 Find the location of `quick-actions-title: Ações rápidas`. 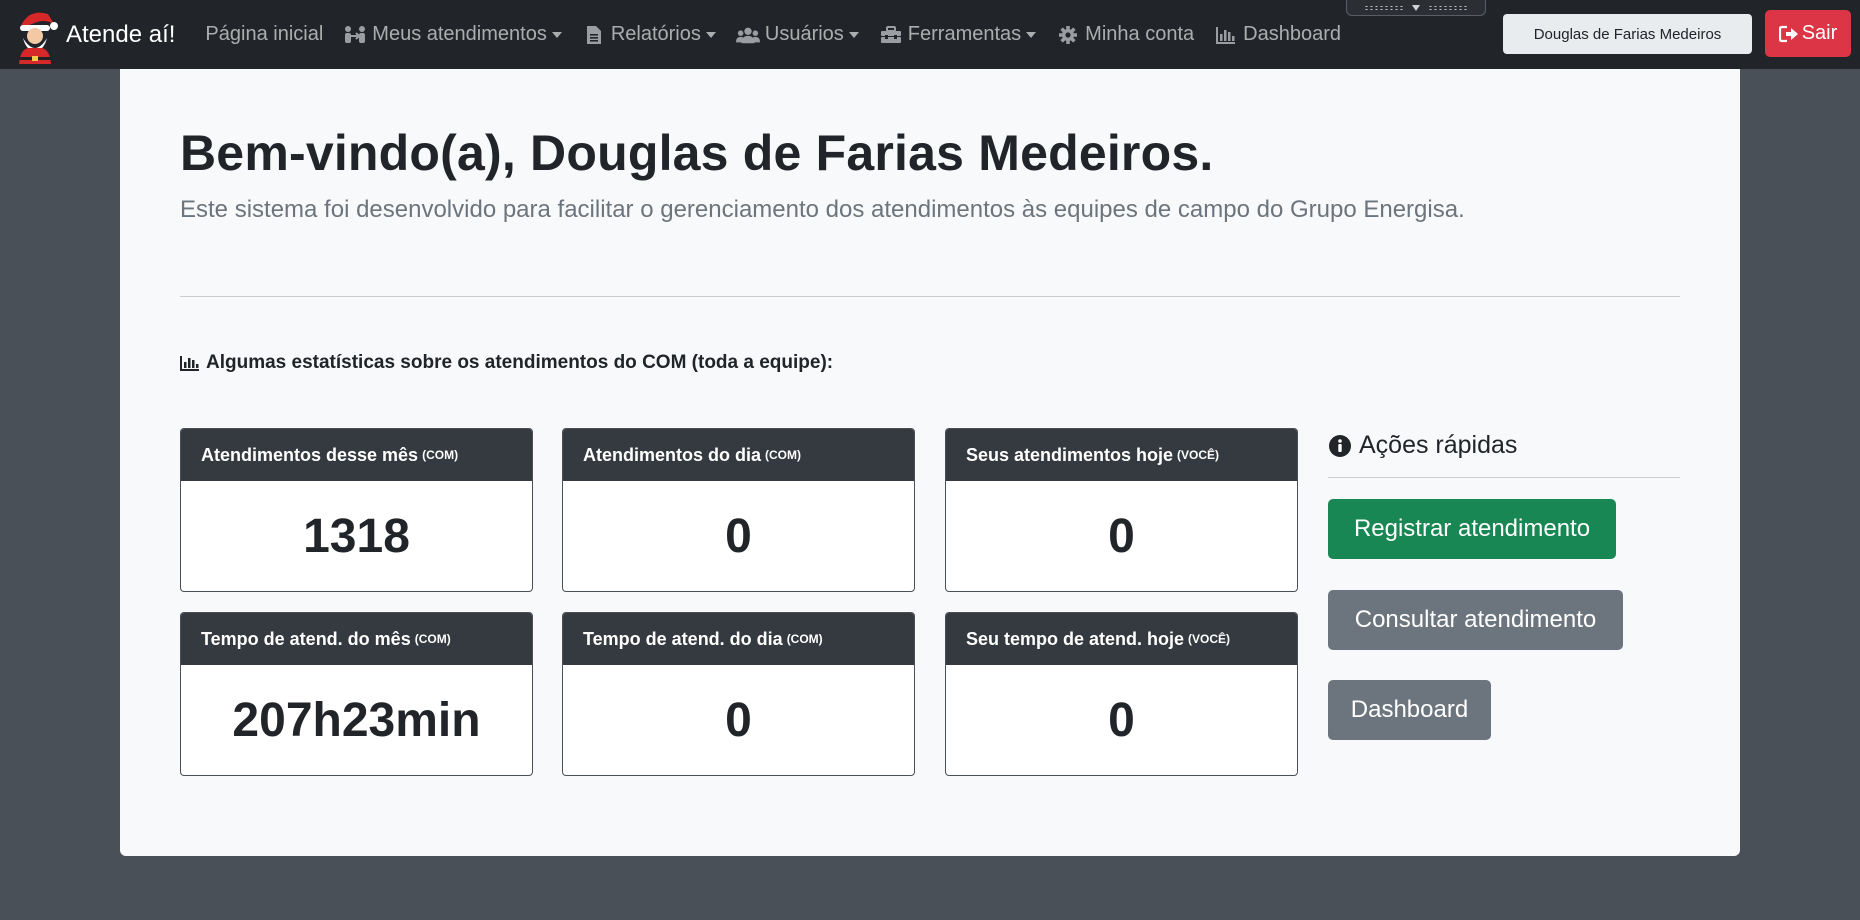

quick-actions-title: Ações rápidas is located at coordinates (1438, 445).